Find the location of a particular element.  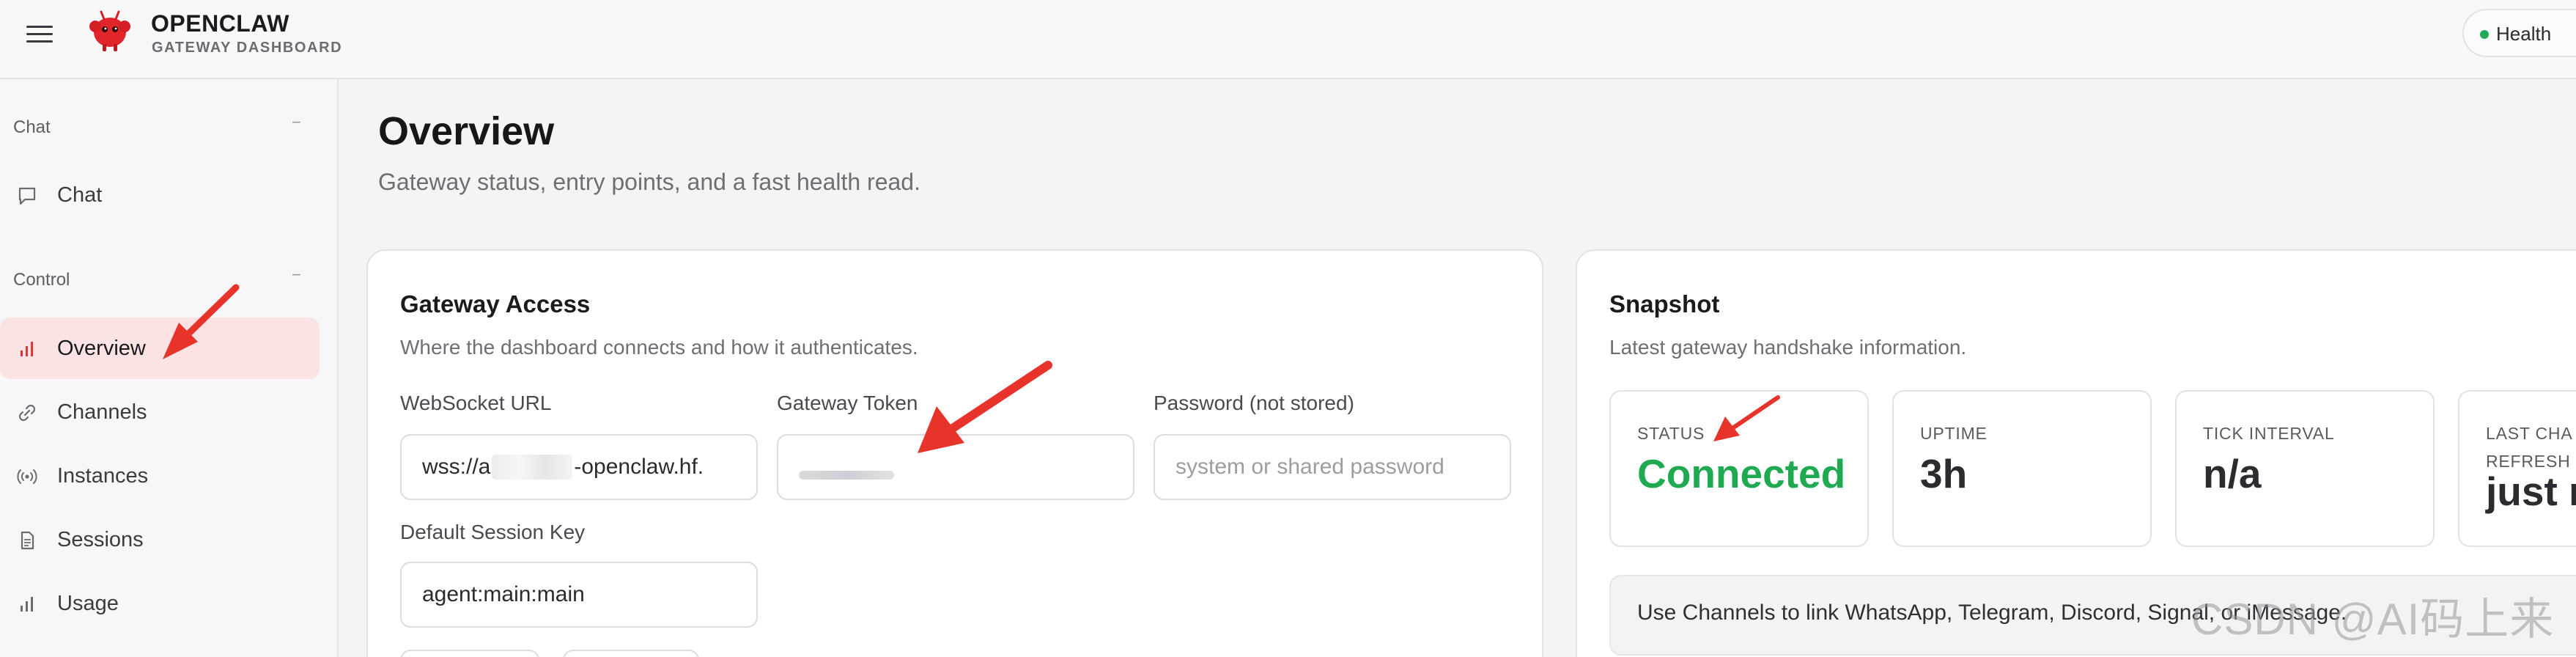

websocket-url-input: wss://a -openclaw.hf. is located at coordinates (579, 467).